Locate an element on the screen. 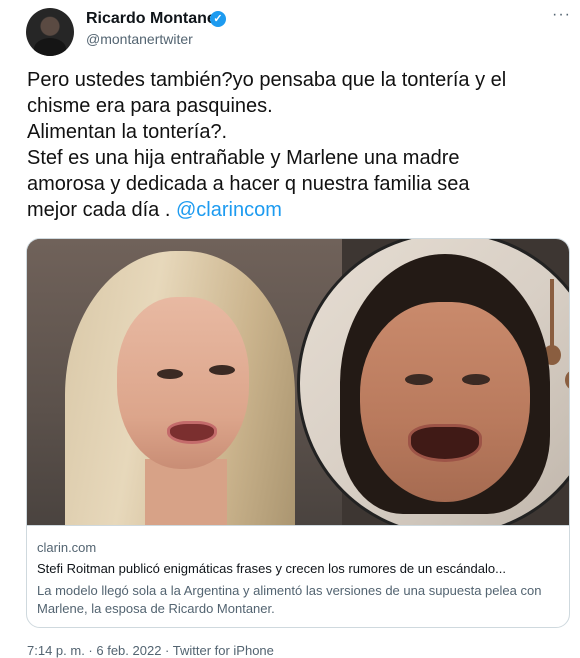 The width and height of the screenshot is (580, 658). card-domain: clarin.com is located at coordinates (67, 547).